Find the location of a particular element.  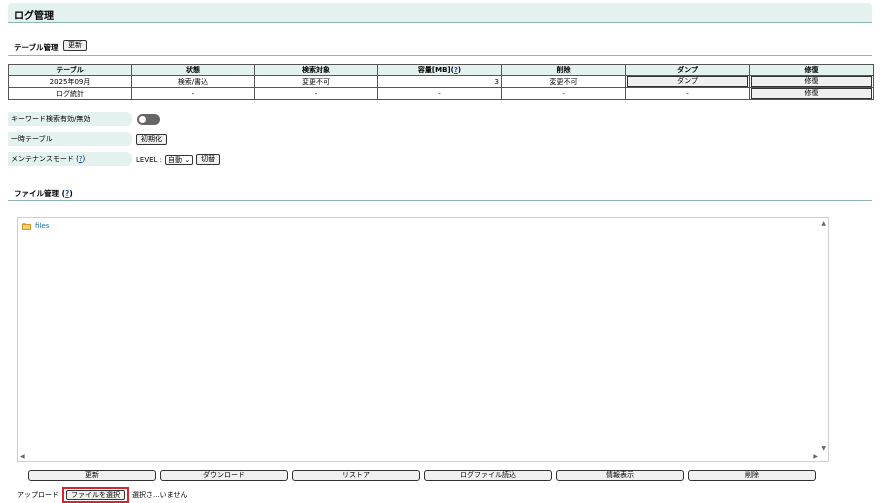

level-row: LEVEL : 自動 ⌄ 切替 is located at coordinates (178, 159).